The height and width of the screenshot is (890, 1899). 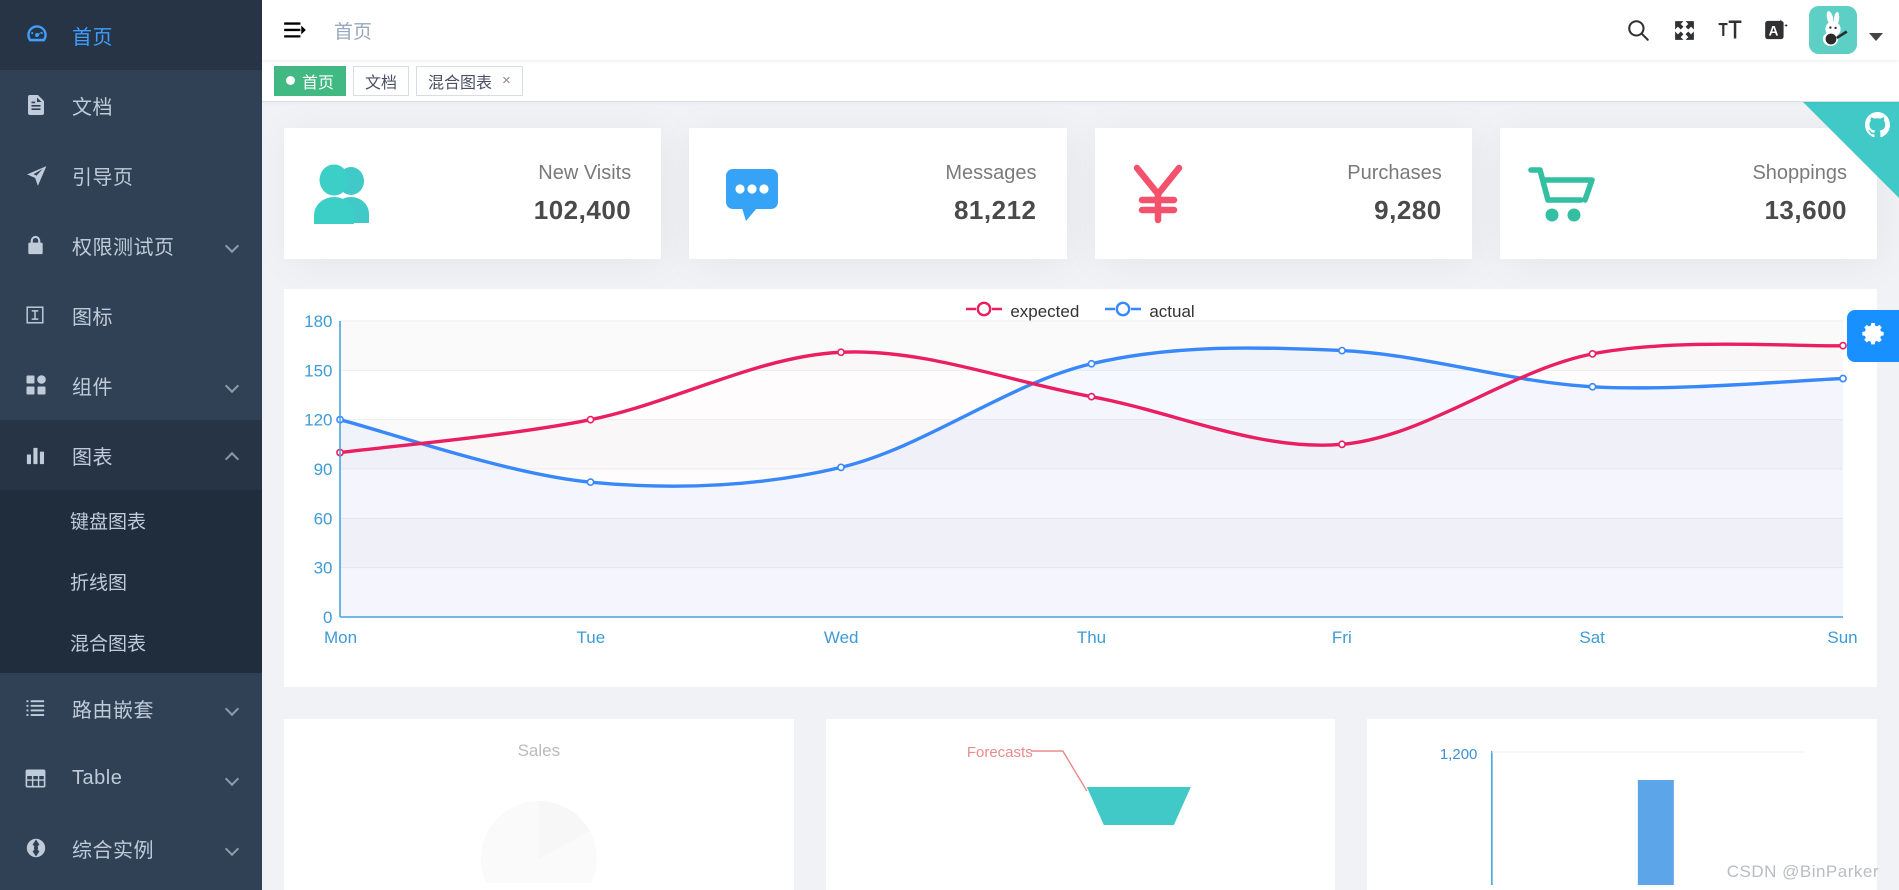 I want to click on sidebar-item-document: 文档, so click(x=131, y=105).